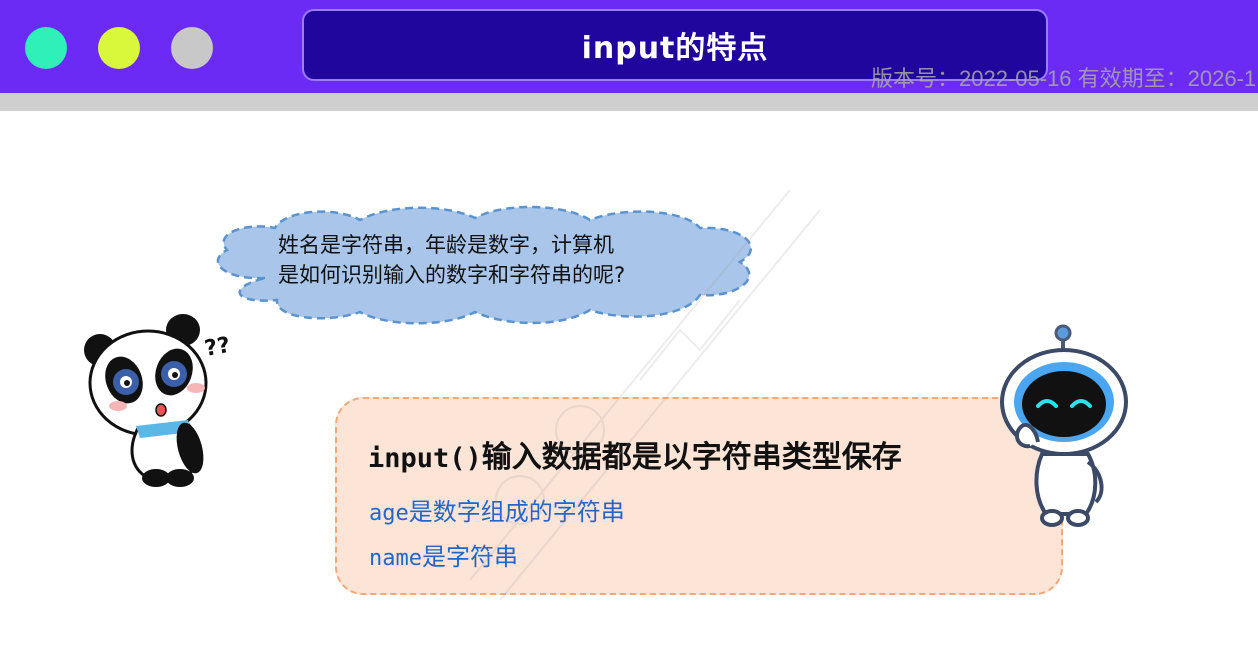 The image size is (1258, 666). Describe the element at coordinates (217, 347) in the screenshot. I see `panda-question-marks: ??` at that location.